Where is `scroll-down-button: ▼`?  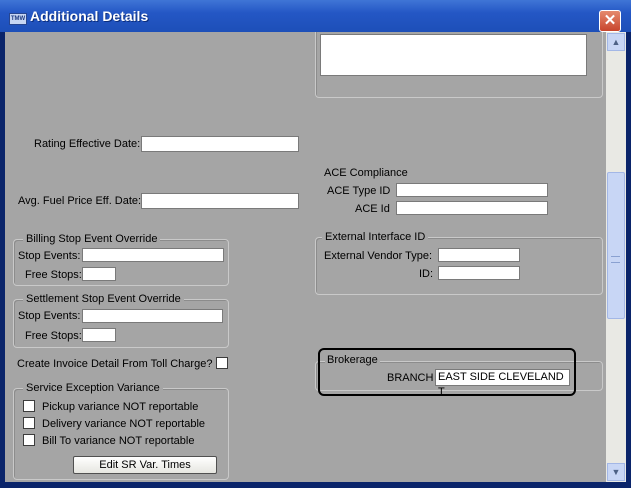 scroll-down-button: ▼ is located at coordinates (616, 472).